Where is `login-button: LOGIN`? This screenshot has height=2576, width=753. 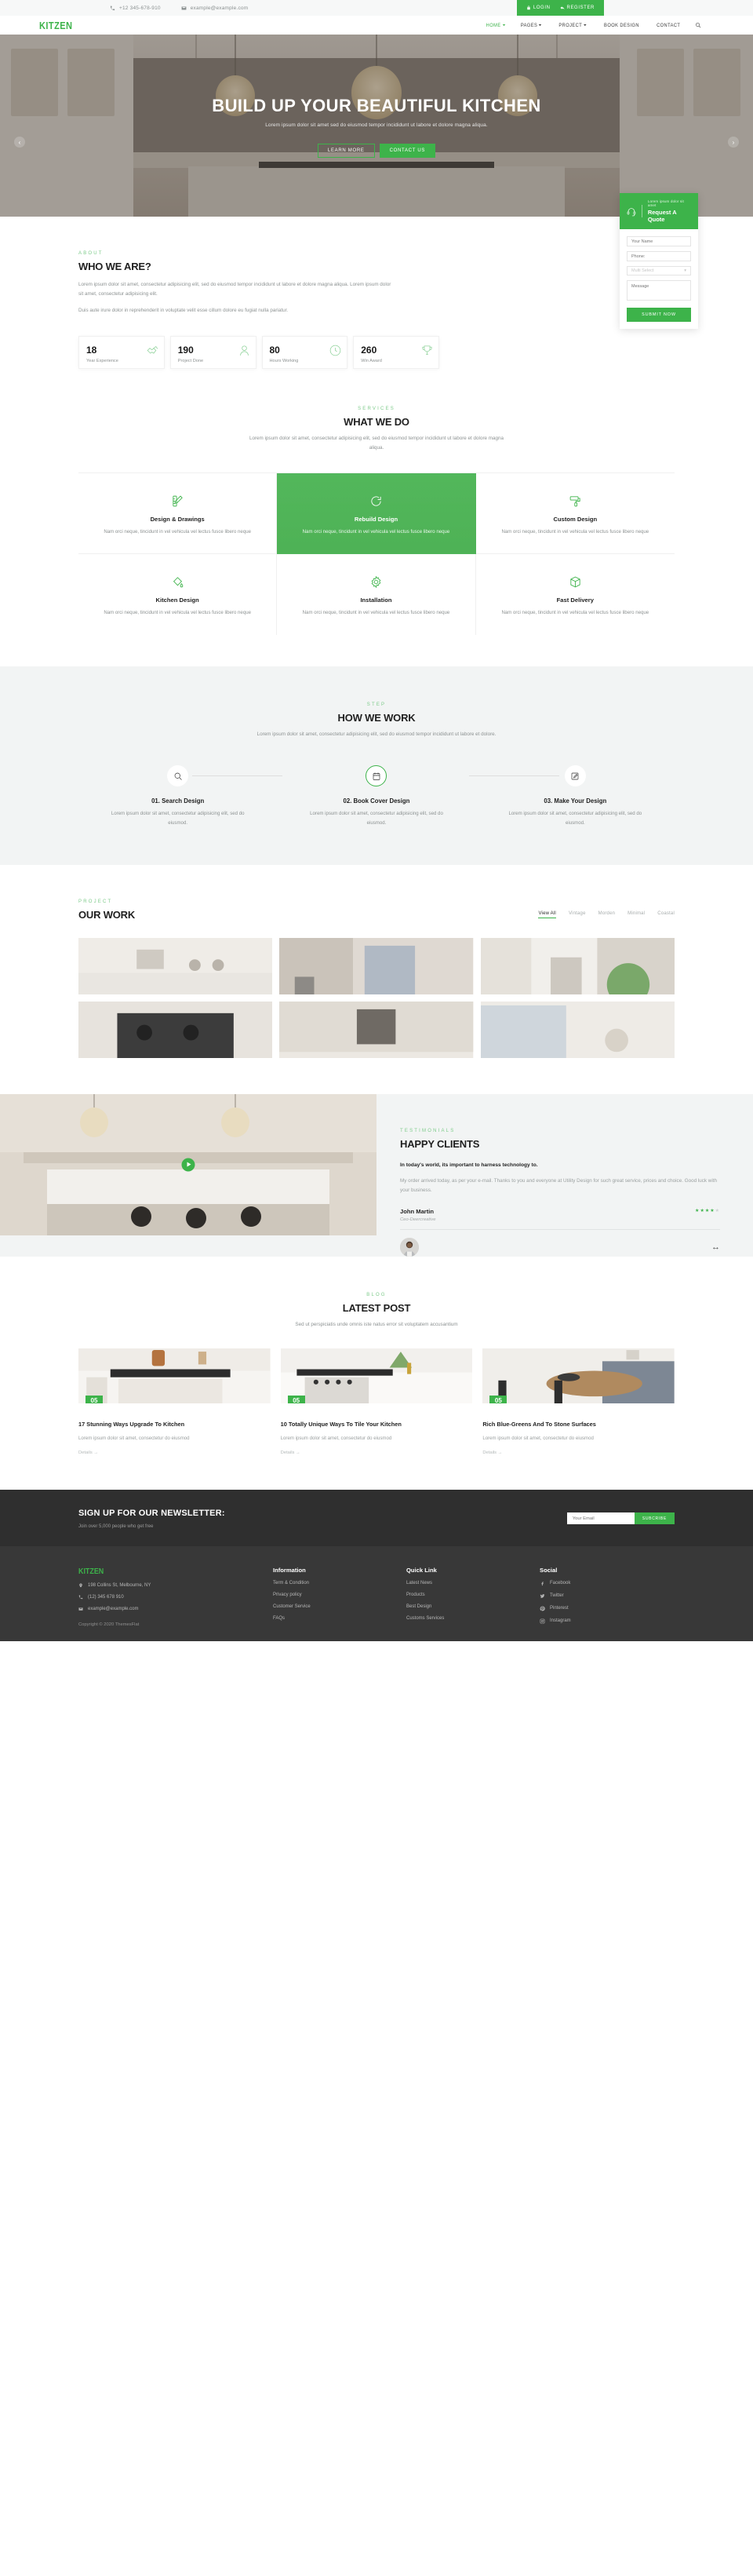 login-button: LOGIN is located at coordinates (539, 7).